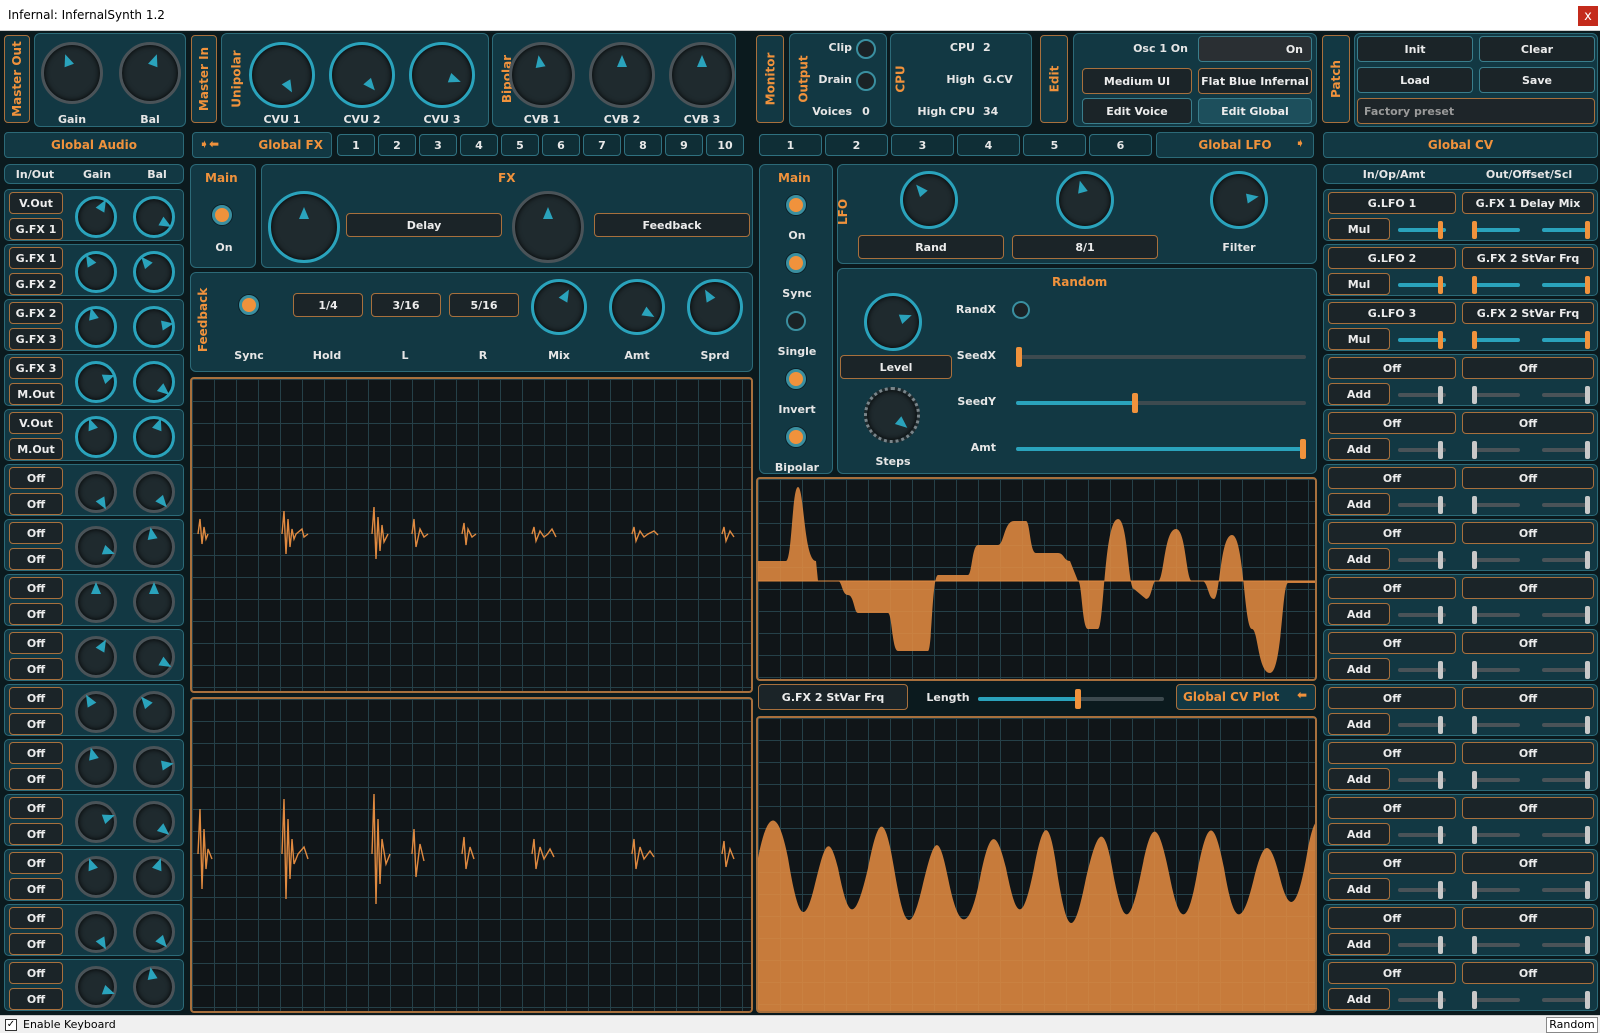 The height and width of the screenshot is (1033, 1600). What do you see at coordinates (672, 225) in the screenshot?
I see `feedback-select: Feedback` at bounding box center [672, 225].